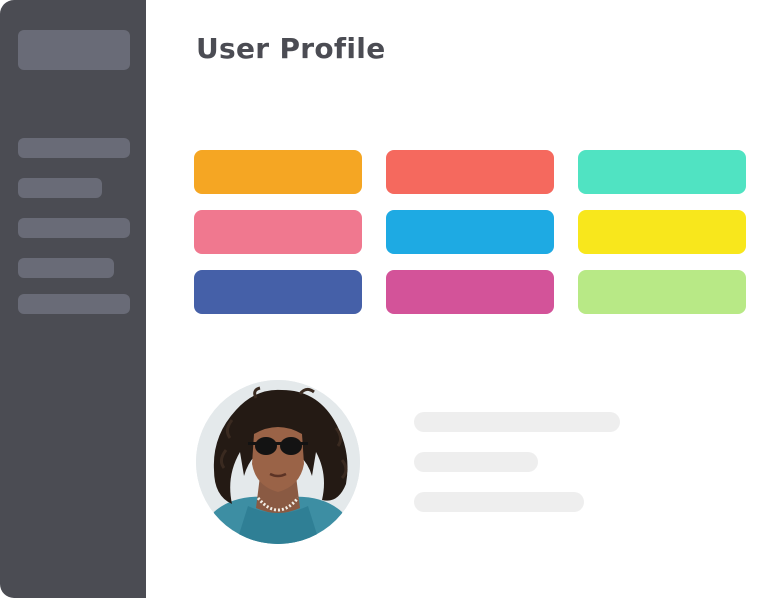 This screenshot has width=778, height=598. I want to click on avatar-portrait-image, so click(278, 462).